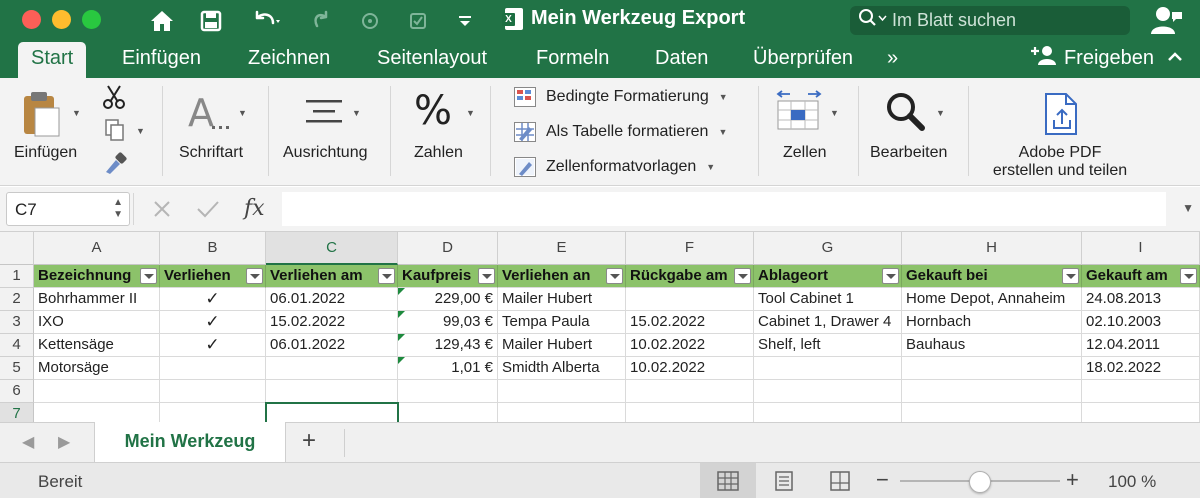  Describe the element at coordinates (992, 368) in the screenshot. I see `cell-h5` at that location.